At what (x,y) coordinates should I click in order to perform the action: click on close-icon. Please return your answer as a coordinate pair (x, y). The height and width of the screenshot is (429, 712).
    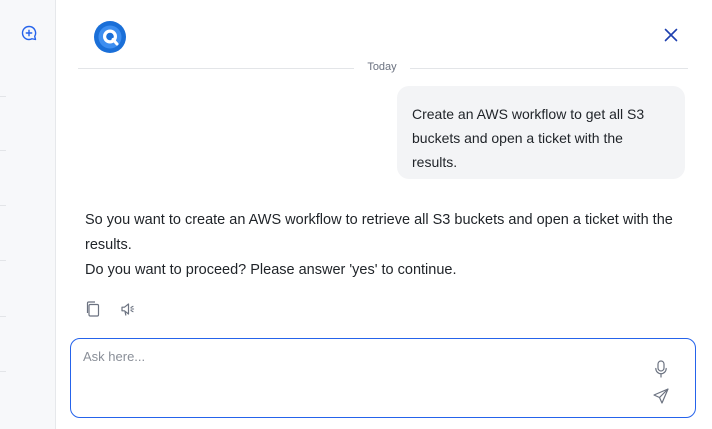
    Looking at the image, I should click on (671, 35).